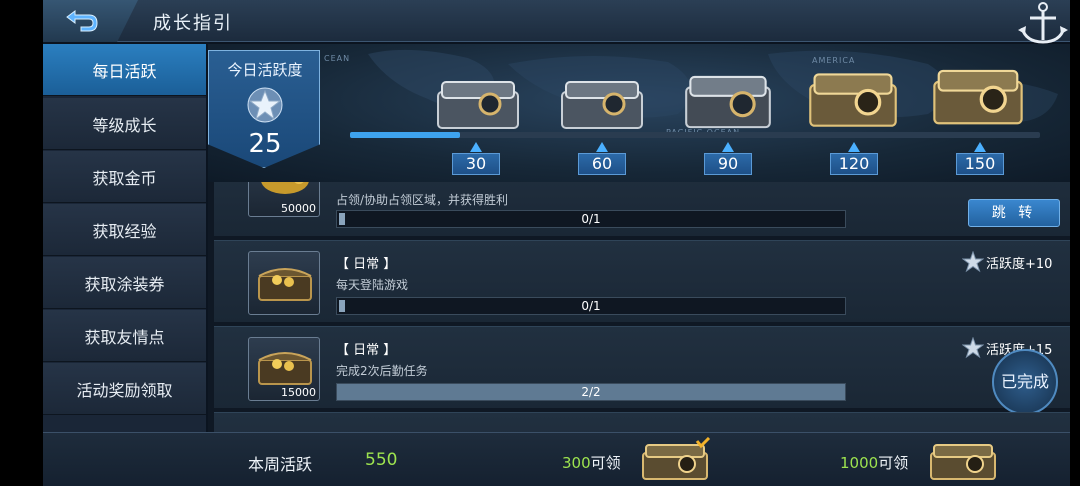  I want to click on weekly-goal-300: 300可领, so click(591, 462).